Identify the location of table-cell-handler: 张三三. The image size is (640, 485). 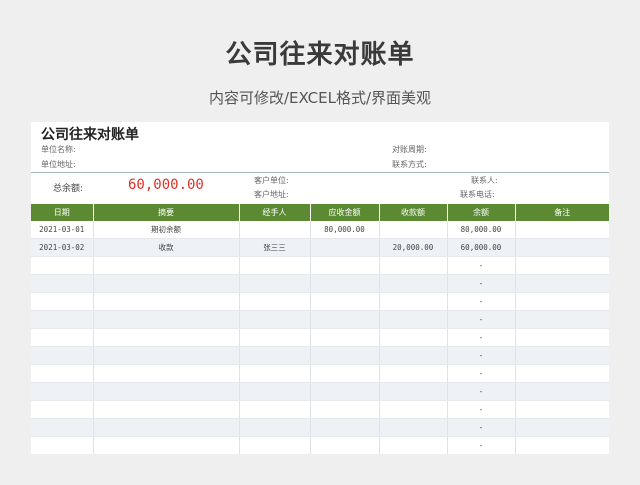
(275, 247).